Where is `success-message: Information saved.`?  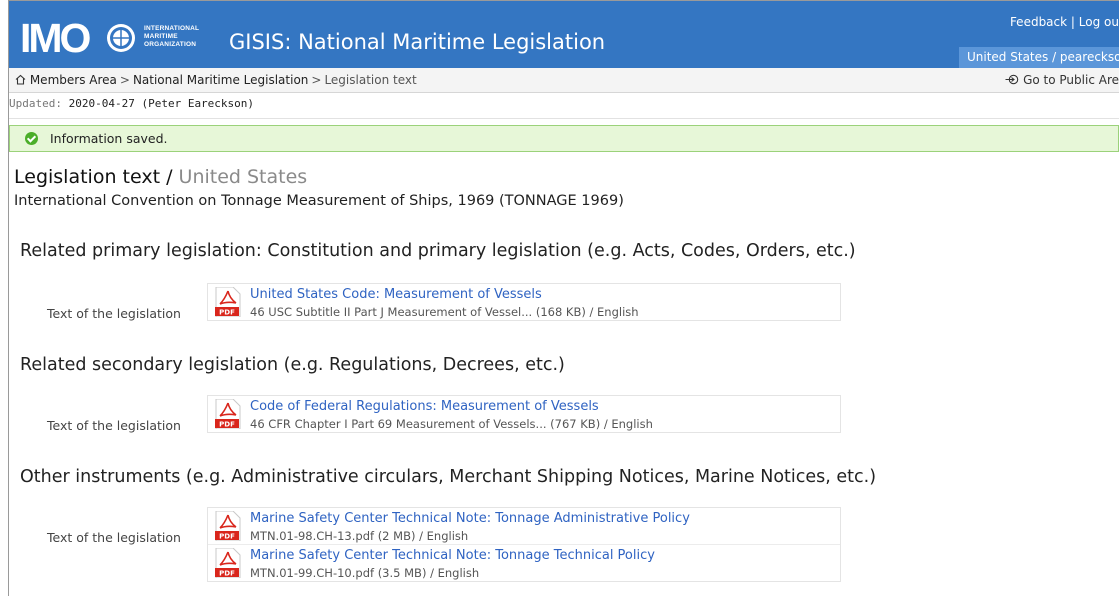
success-message: Information saved. is located at coordinates (564, 138).